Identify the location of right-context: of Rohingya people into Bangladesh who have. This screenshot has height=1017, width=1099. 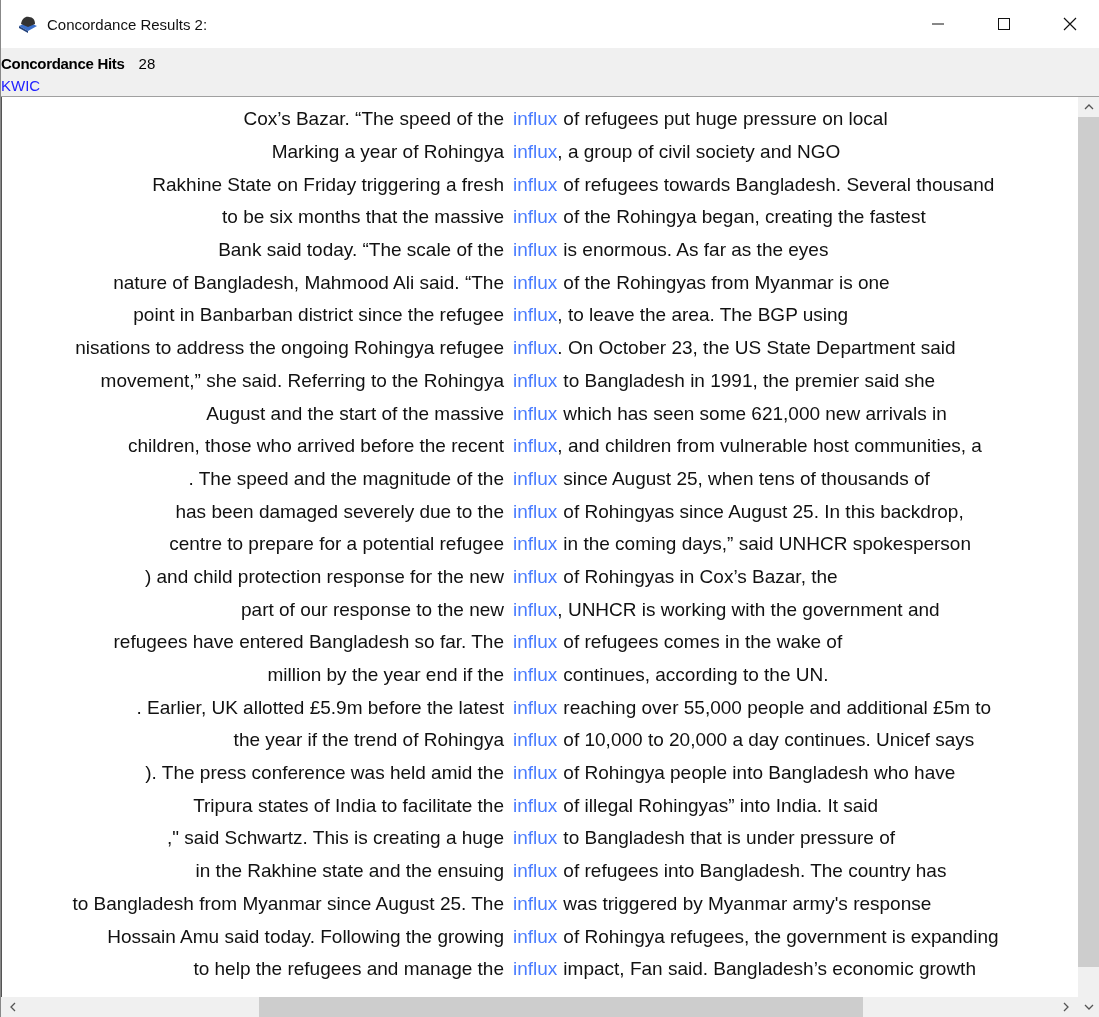
(759, 773).